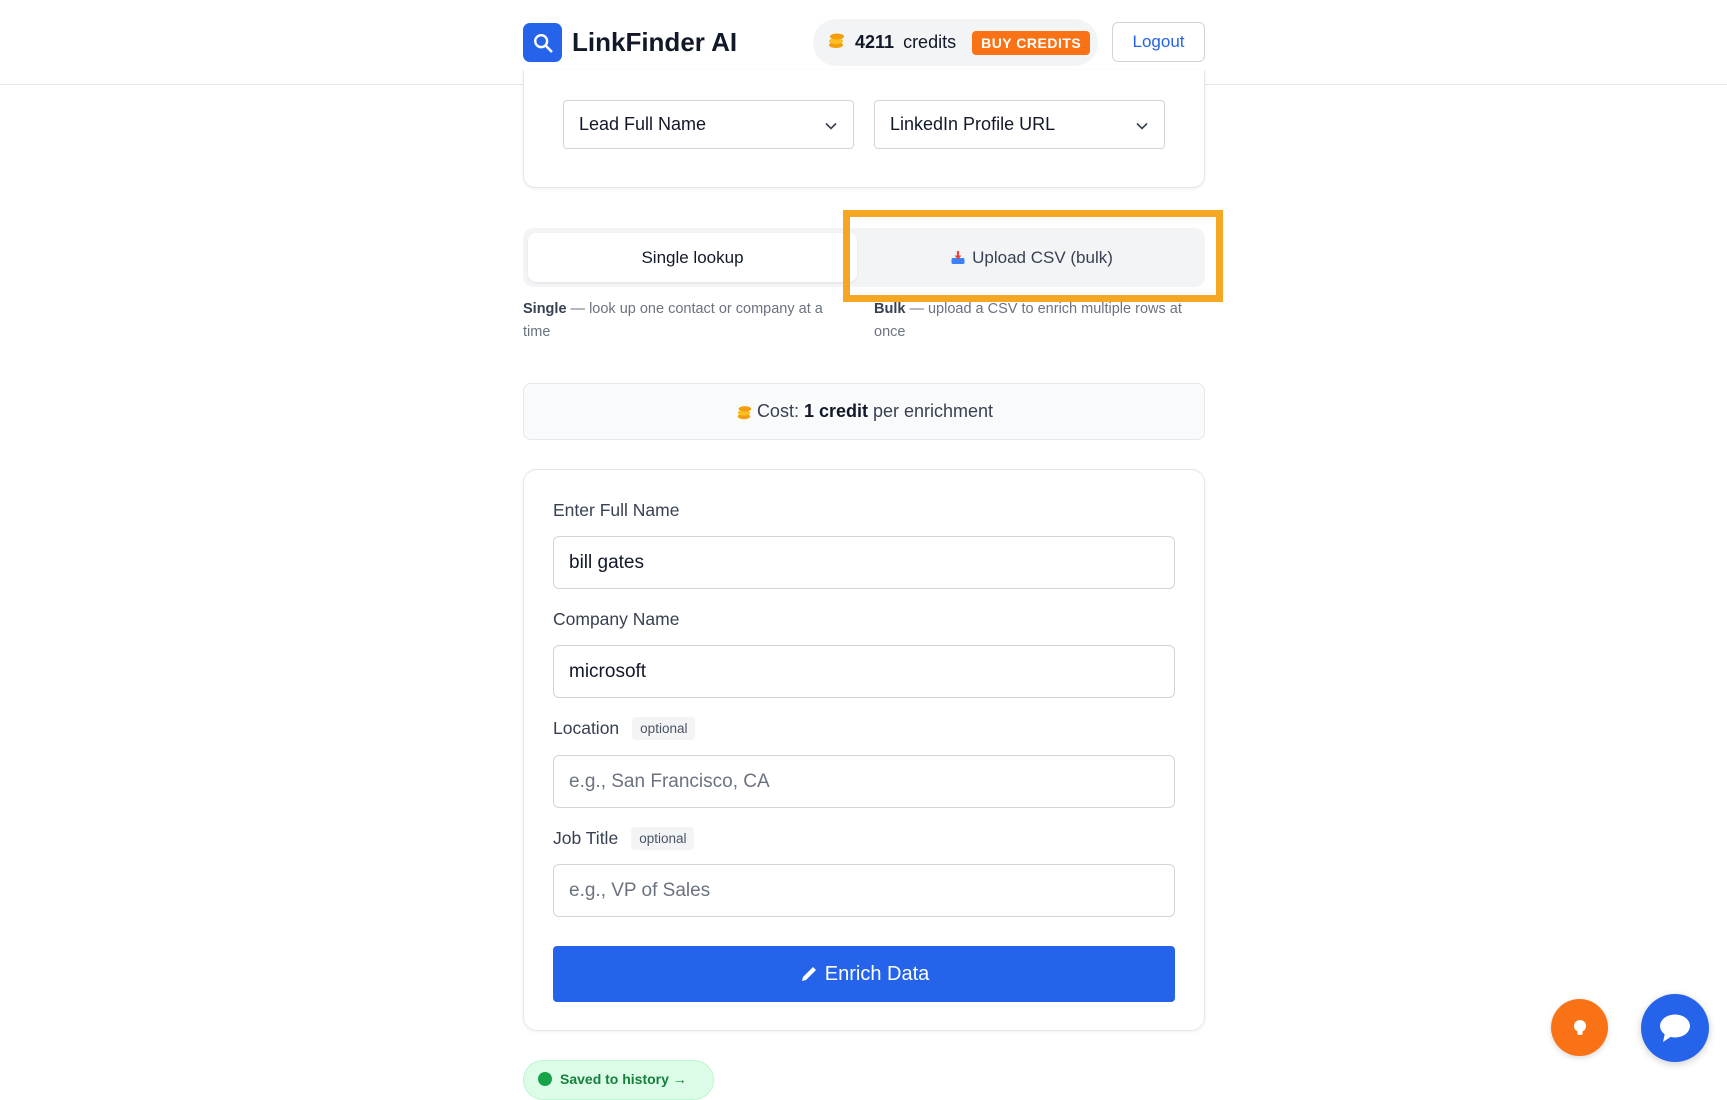  I want to click on lightbulb-icon, so click(1580, 1028).